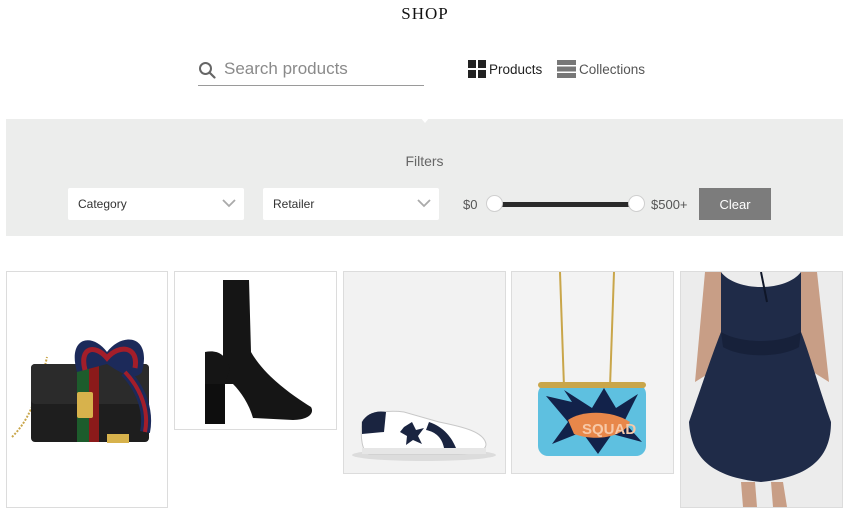 The height and width of the screenshot is (513, 850). Describe the element at coordinates (470, 204) in the screenshot. I see `price-min-label: $0` at that location.